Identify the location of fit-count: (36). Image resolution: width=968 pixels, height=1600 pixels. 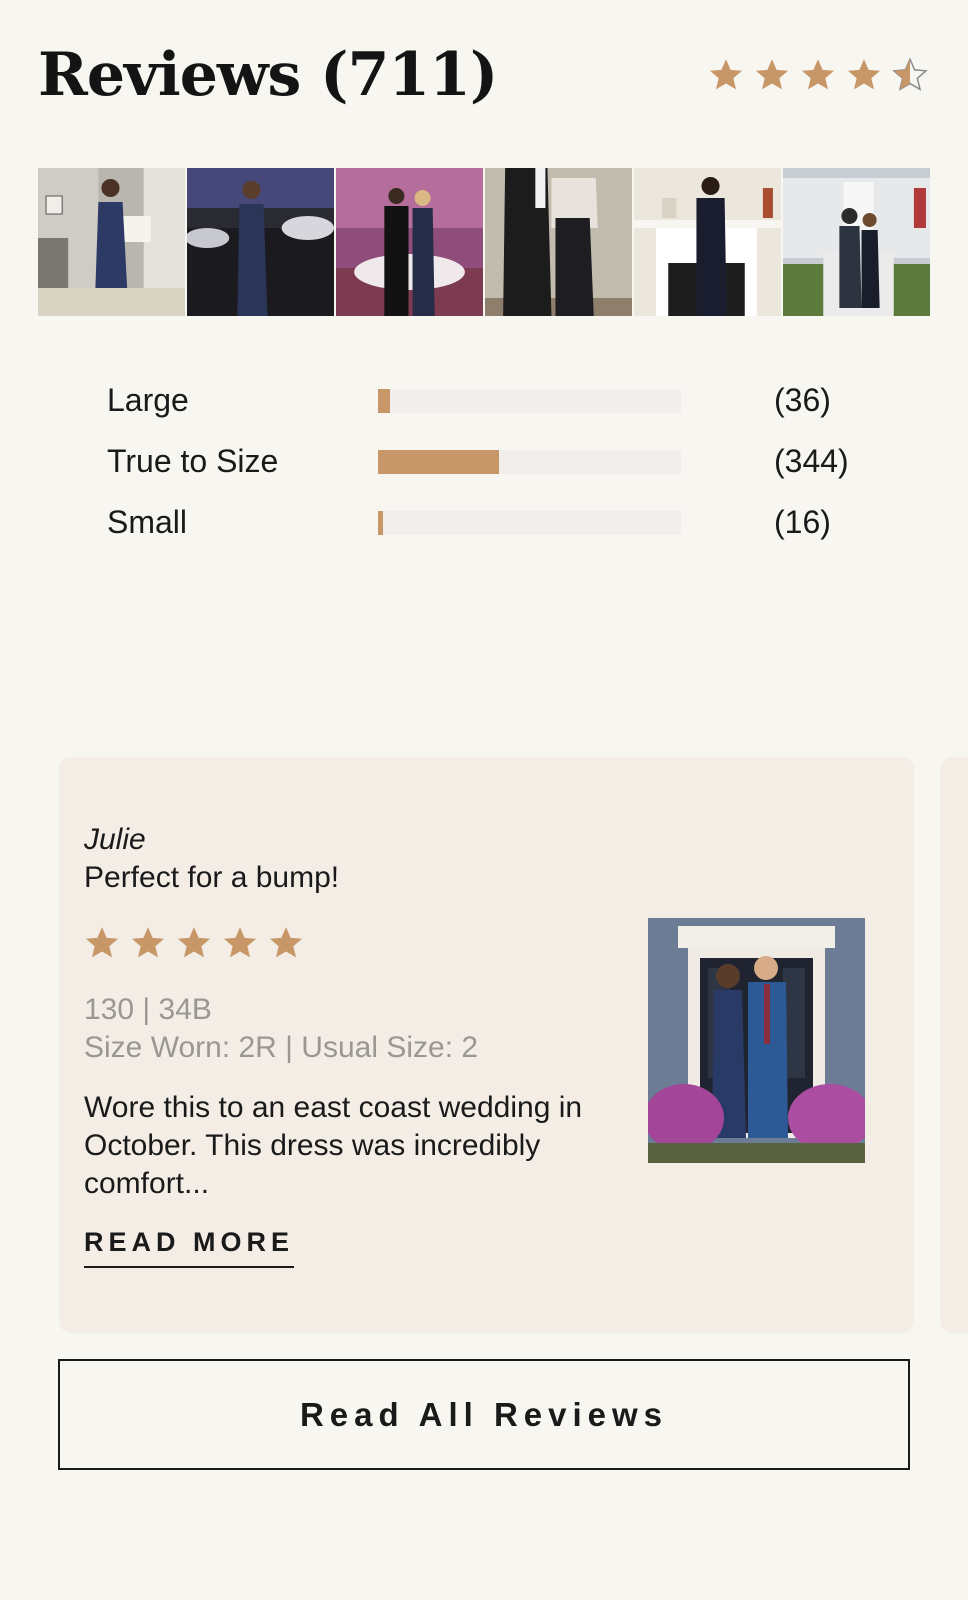
(802, 400).